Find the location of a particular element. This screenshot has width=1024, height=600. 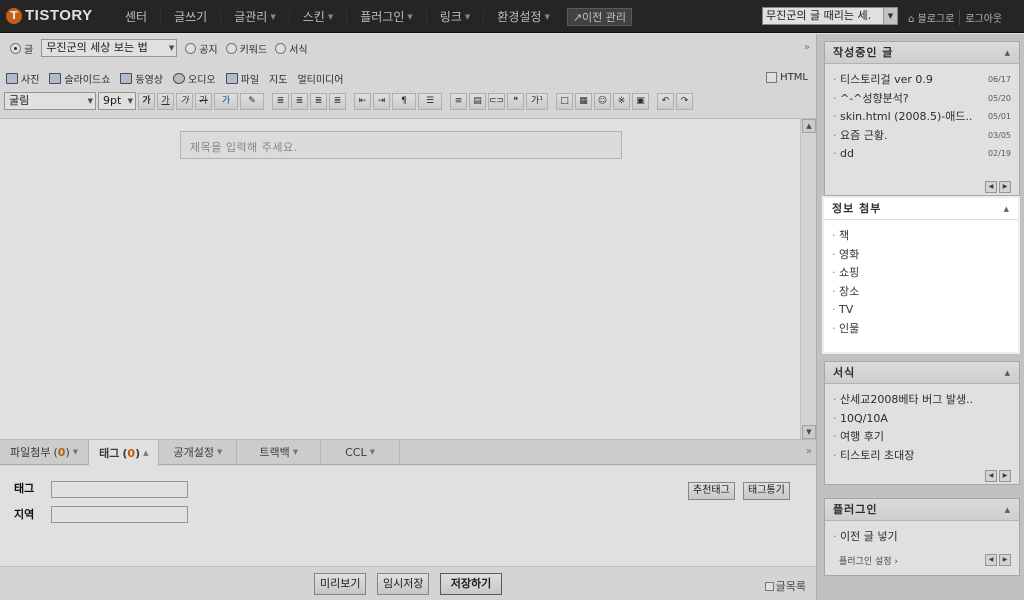

nav-link: 링크 ▼ is located at coordinates (454, 16).